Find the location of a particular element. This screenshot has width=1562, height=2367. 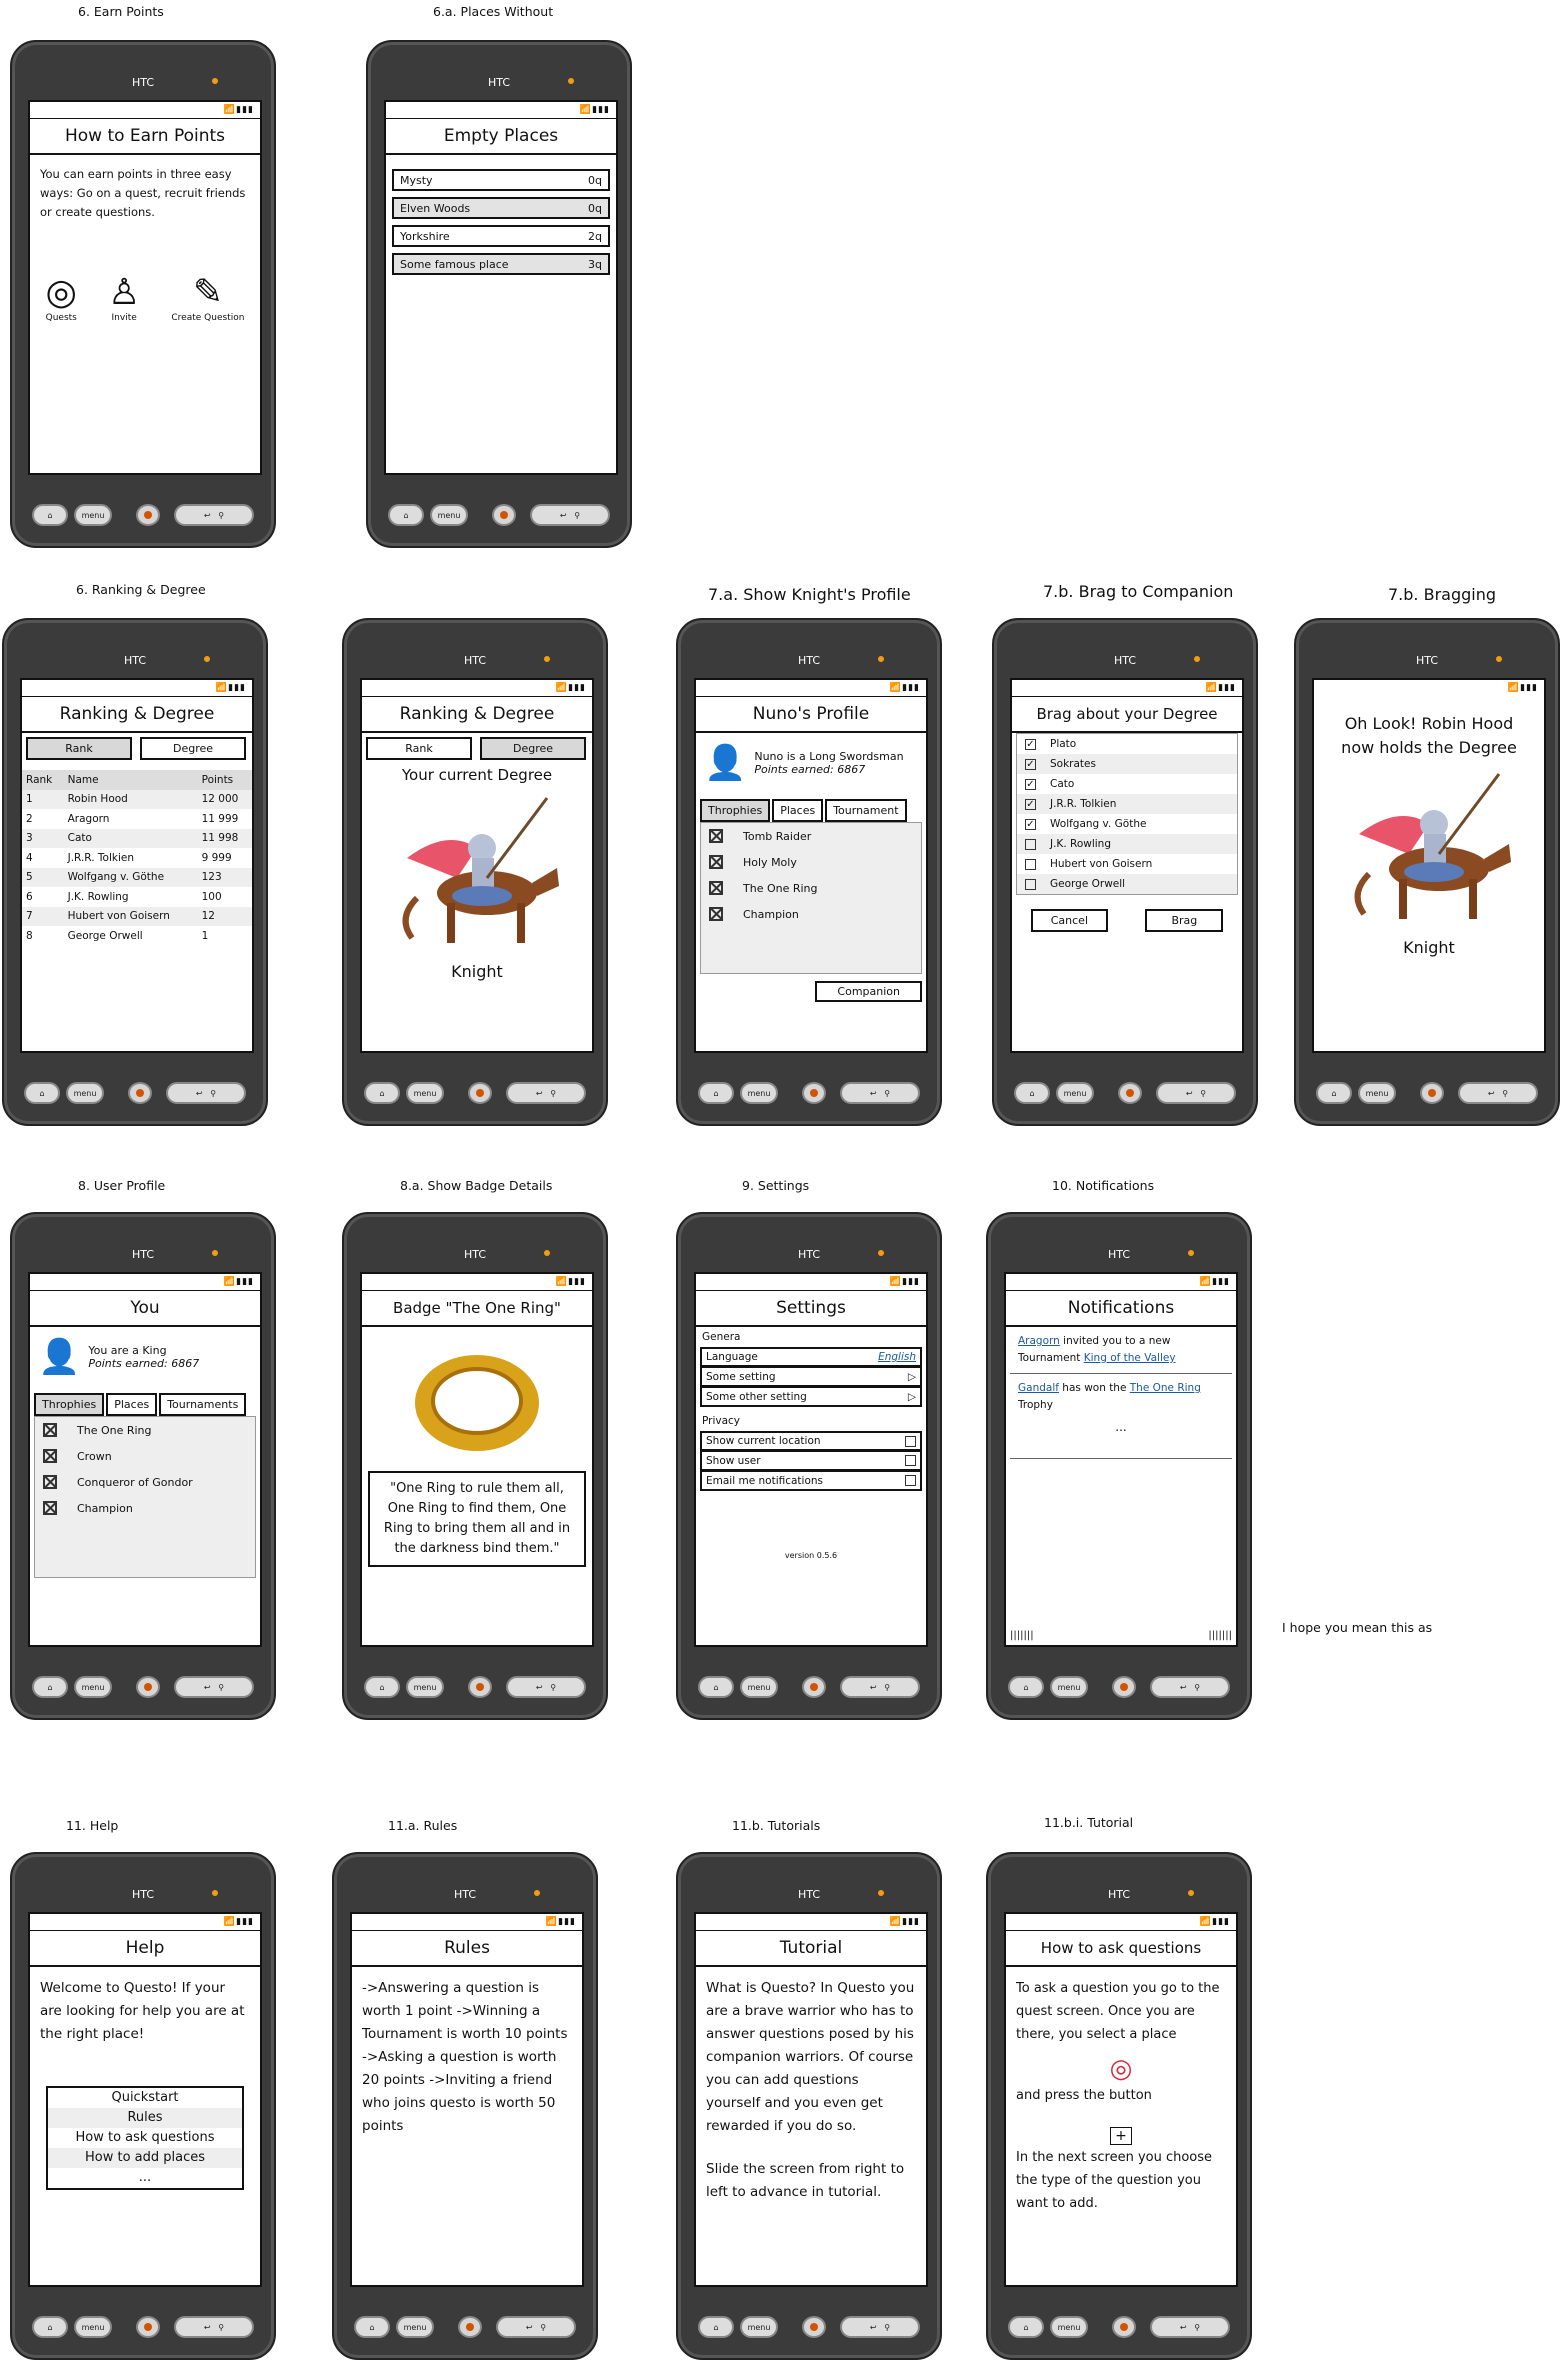

show-user-setting: Show user is located at coordinates (811, 1461).